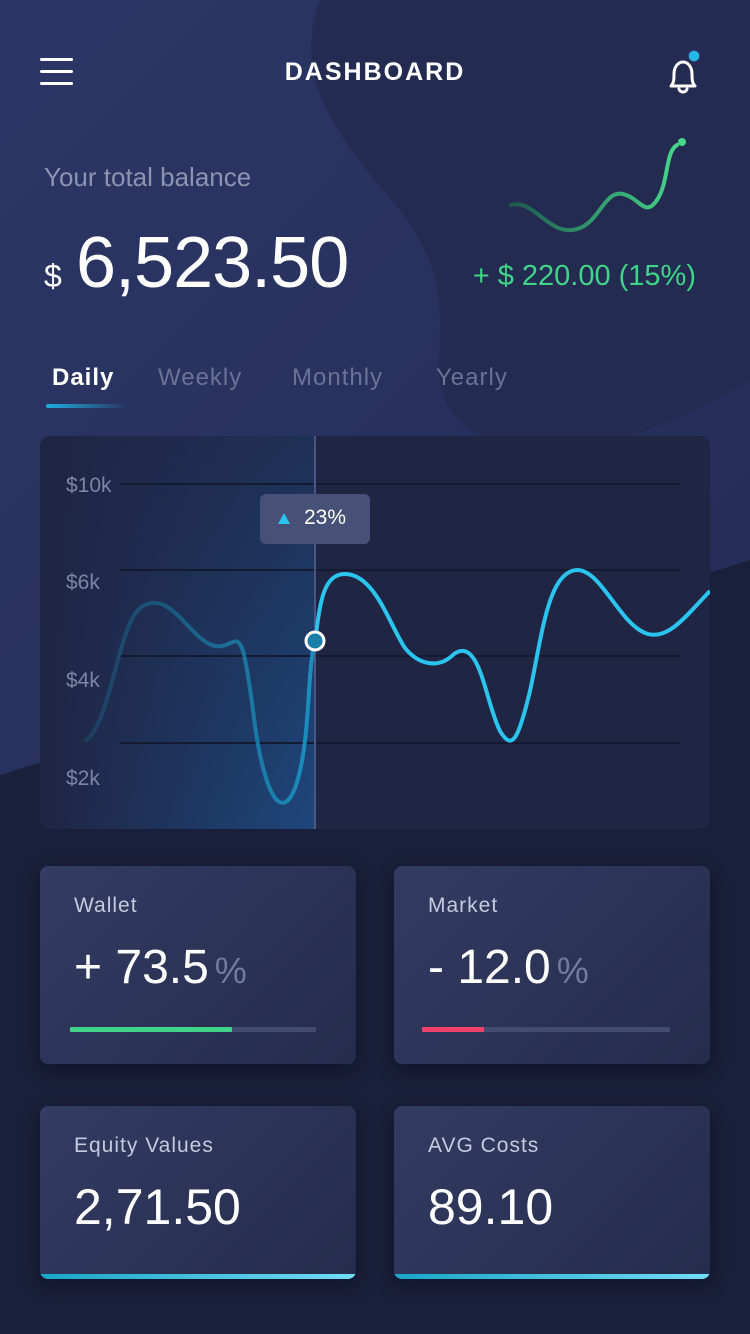  Describe the element at coordinates (212, 263) in the screenshot. I see `balance-value: 6,523.50` at that location.